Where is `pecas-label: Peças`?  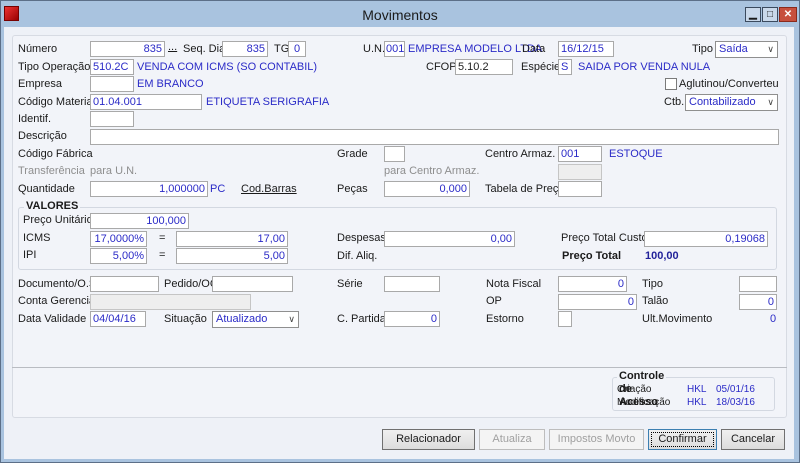 pecas-label: Peças is located at coordinates (352, 189).